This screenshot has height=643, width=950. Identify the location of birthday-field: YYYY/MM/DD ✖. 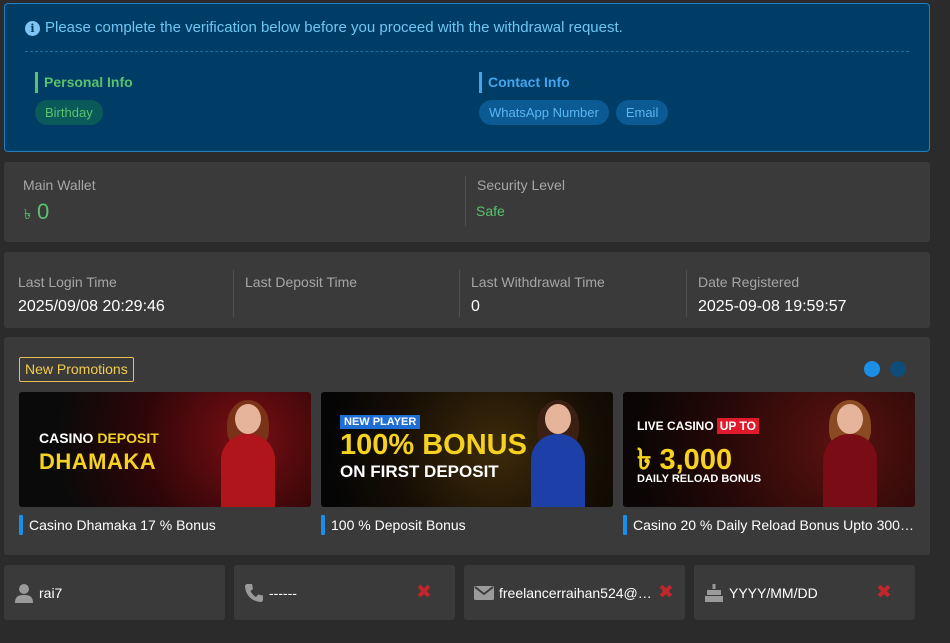
(804, 592).